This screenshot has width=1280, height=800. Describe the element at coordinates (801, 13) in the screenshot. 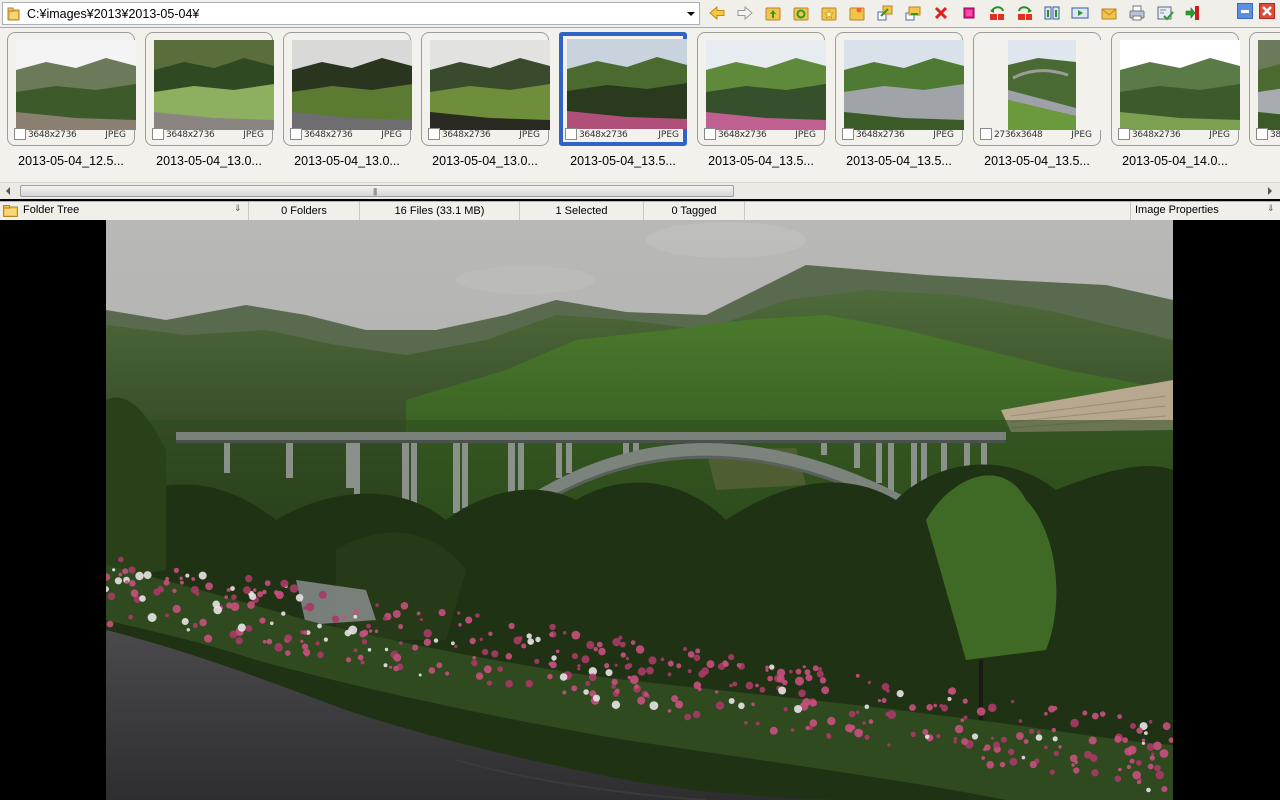

I see `refresh-button` at that location.